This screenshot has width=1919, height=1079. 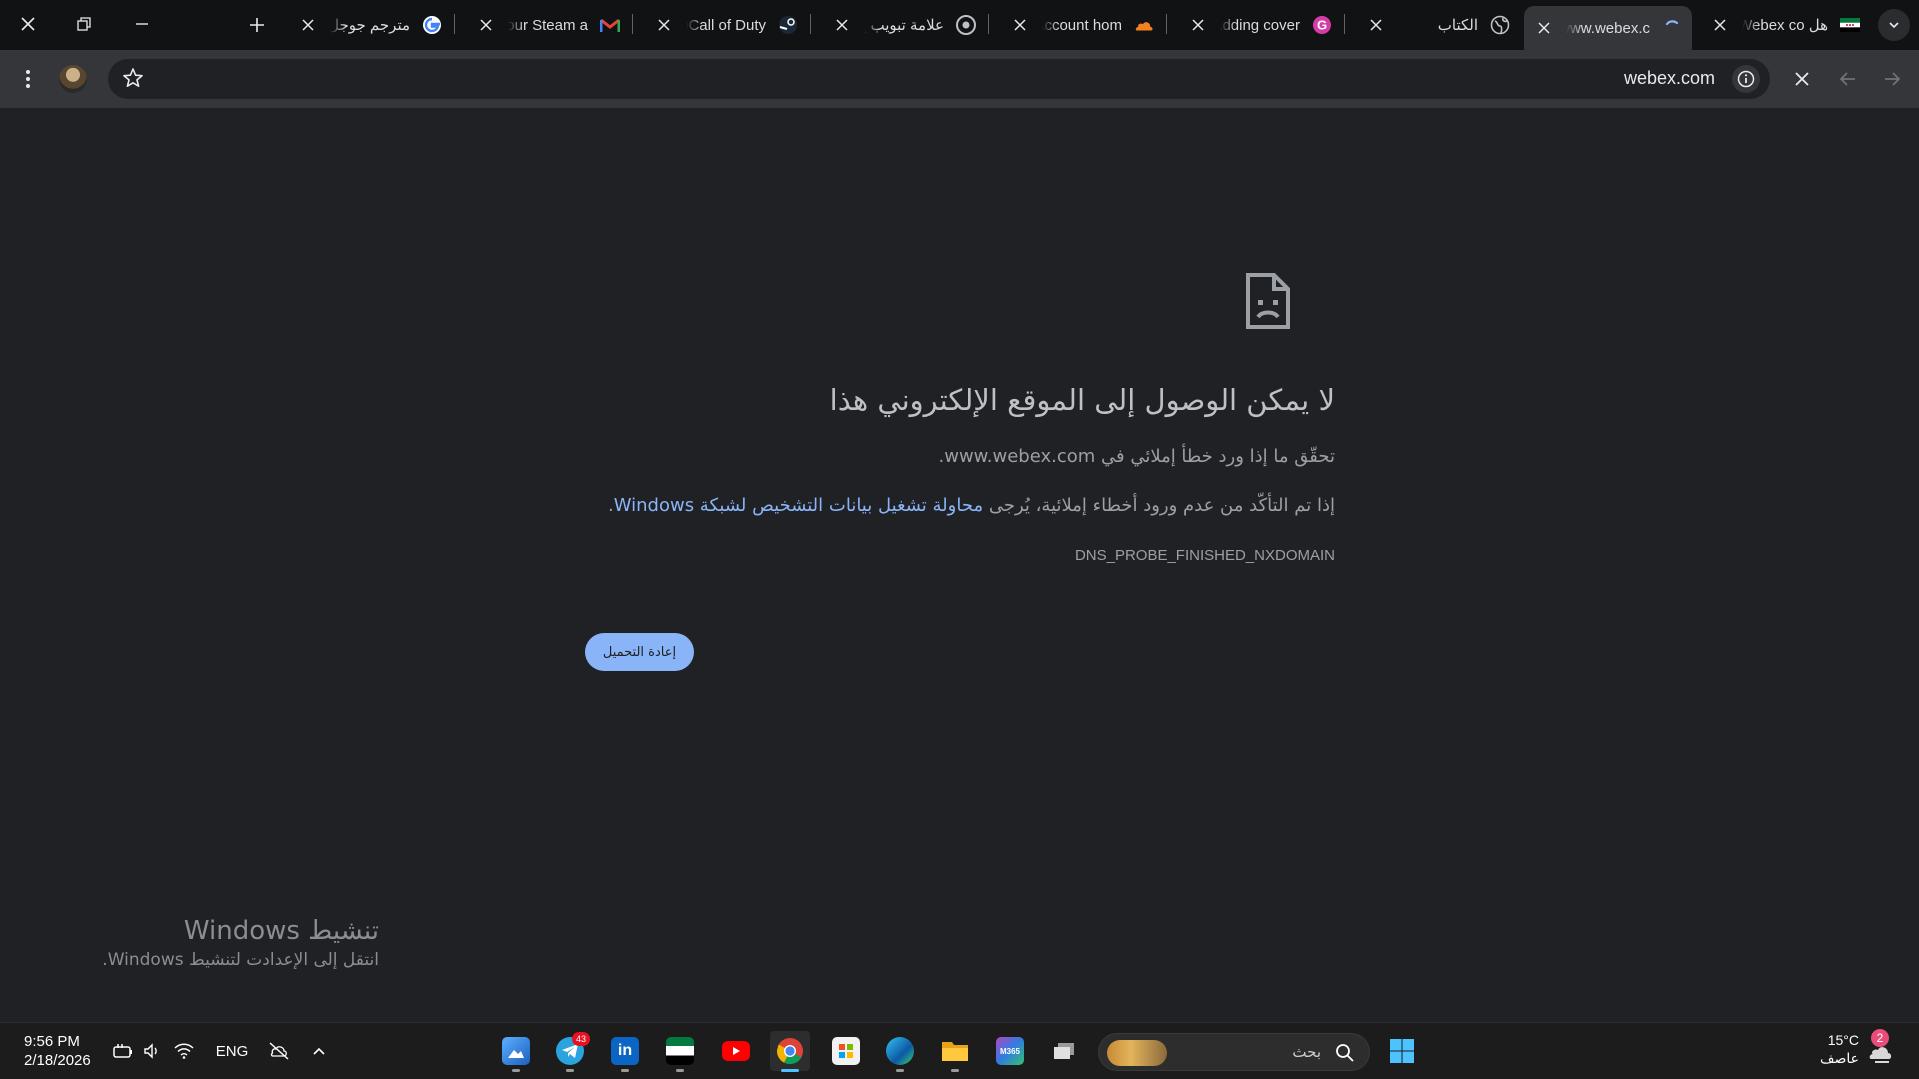 I want to click on tab-steam-account: Your Steam a, so click(x=548, y=25).